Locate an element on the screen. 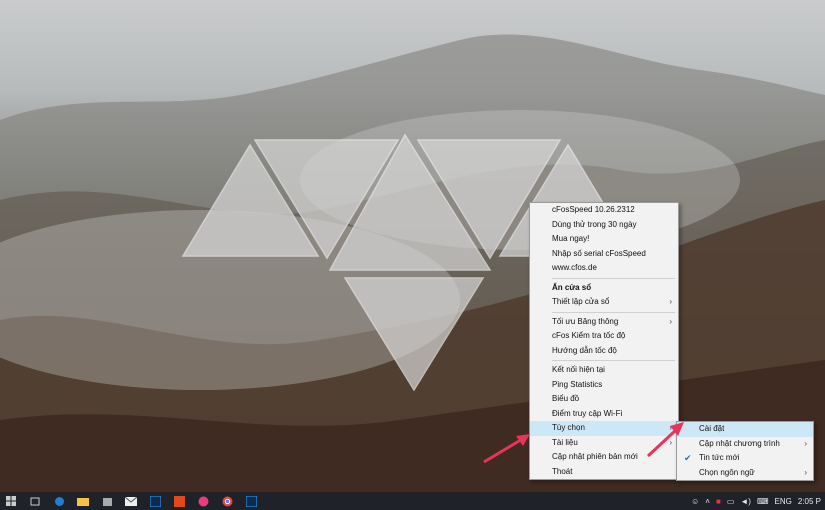 The height and width of the screenshot is (510, 825). office-icon is located at coordinates (179, 501).